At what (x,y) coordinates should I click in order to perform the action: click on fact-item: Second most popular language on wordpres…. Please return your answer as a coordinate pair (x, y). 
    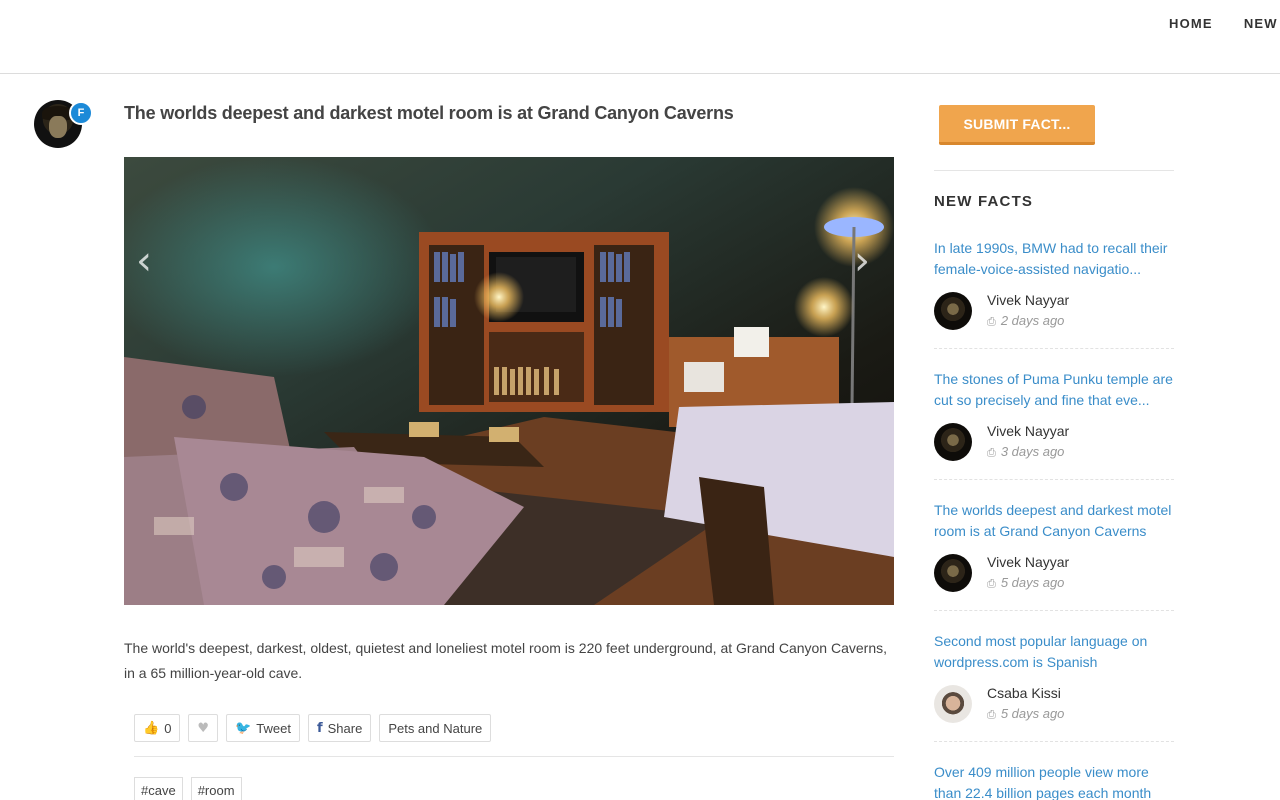
    Looking at the image, I should click on (1054, 678).